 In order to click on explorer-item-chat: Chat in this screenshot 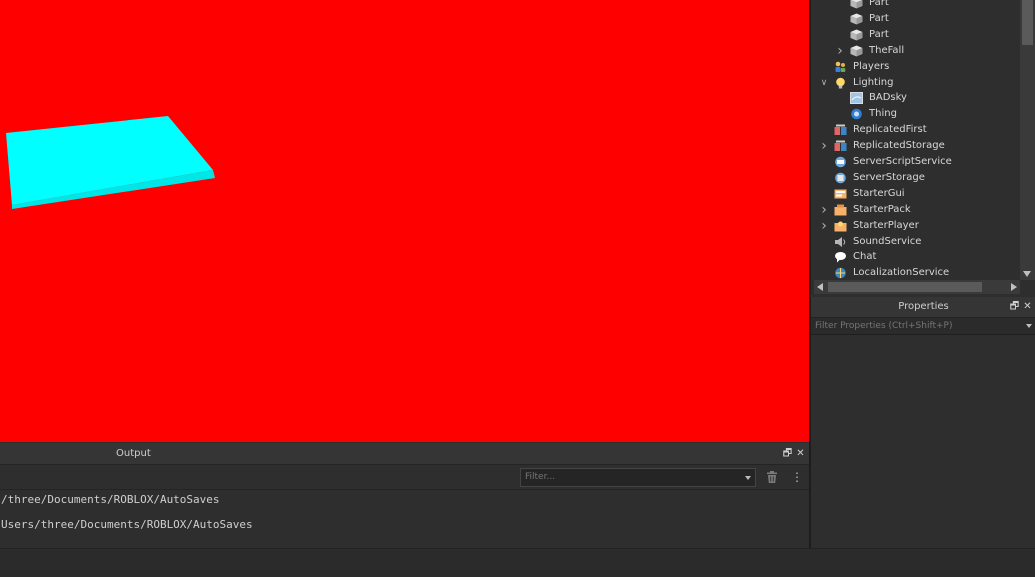, I will do `click(916, 257)`.